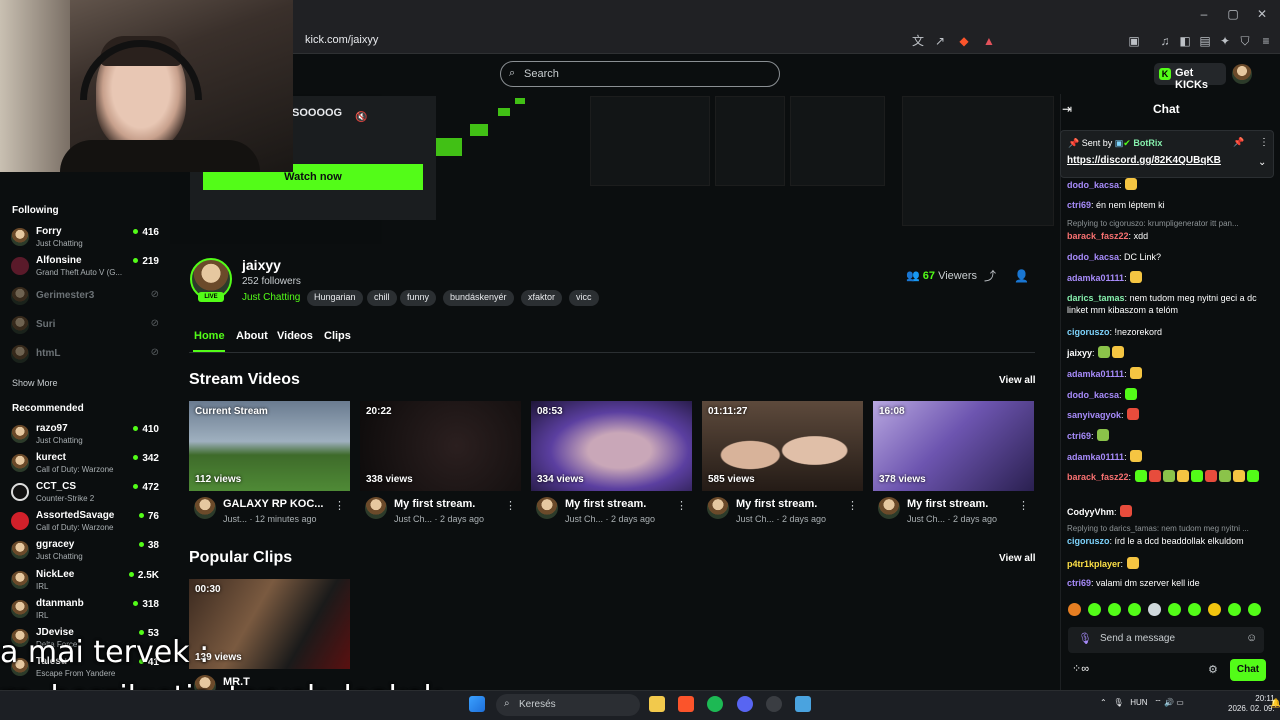 The image size is (1280, 720). I want to click on tab-home: Home, so click(209, 336).